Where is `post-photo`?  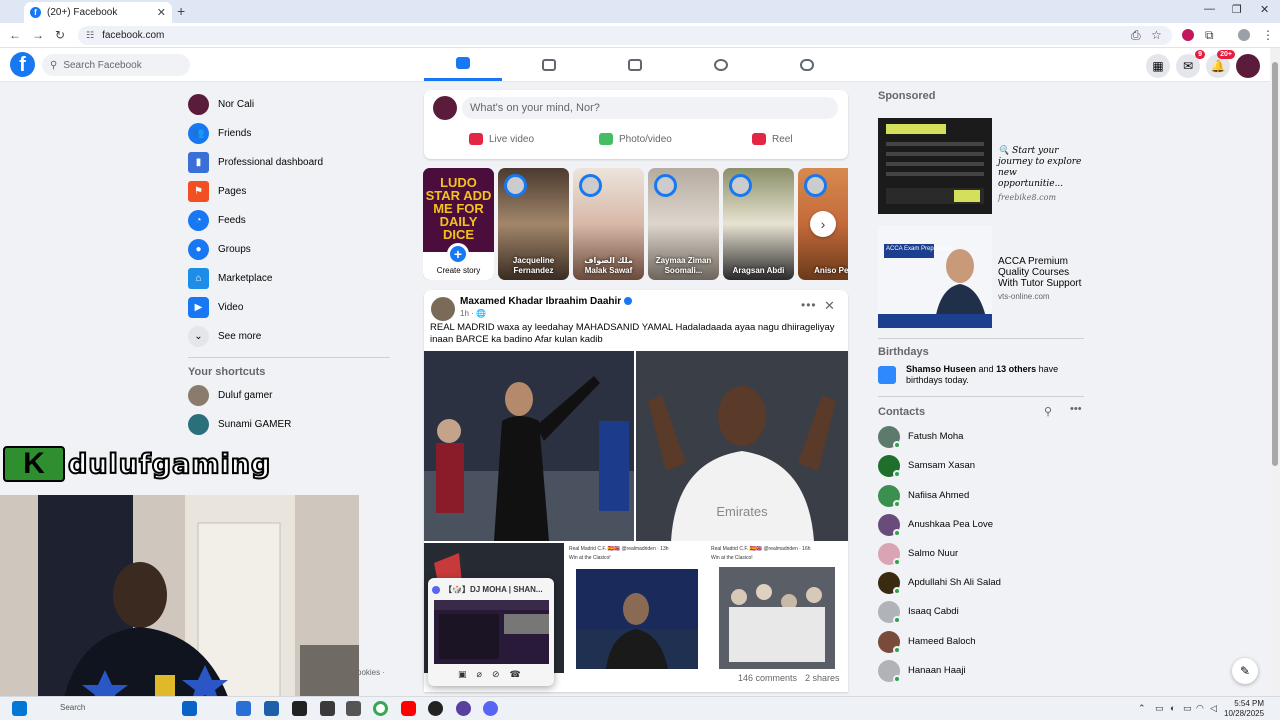
post-photo is located at coordinates (529, 446).